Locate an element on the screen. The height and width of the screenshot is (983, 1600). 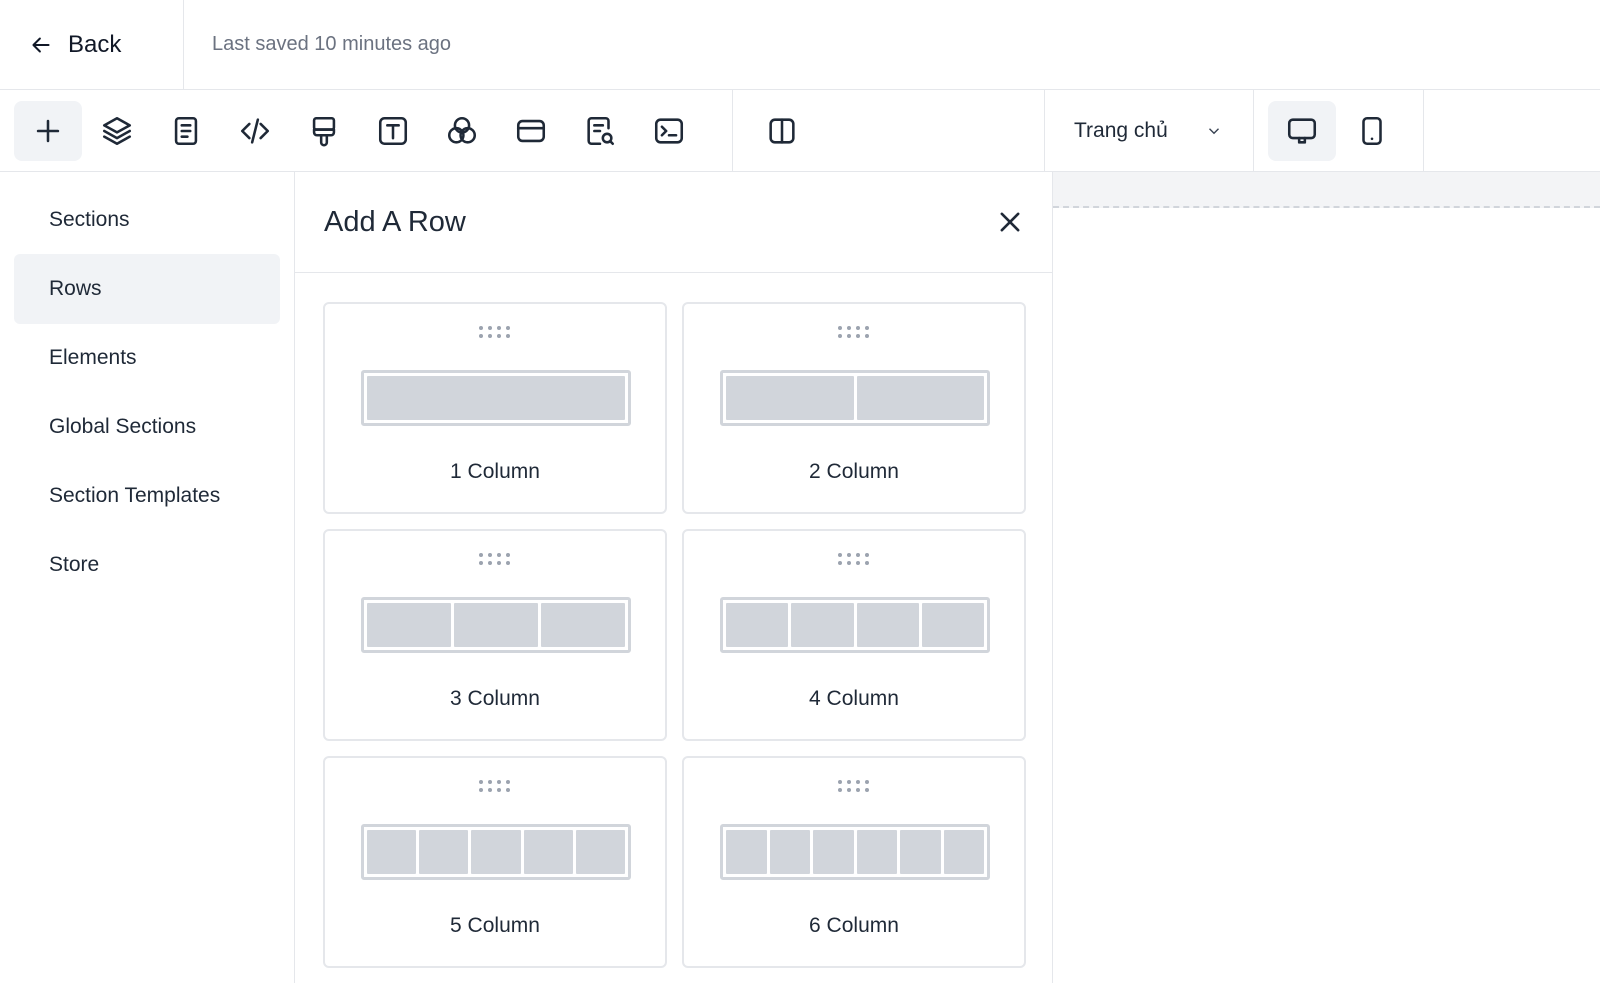
row-option-label: 6 Column is located at coordinates (854, 925).